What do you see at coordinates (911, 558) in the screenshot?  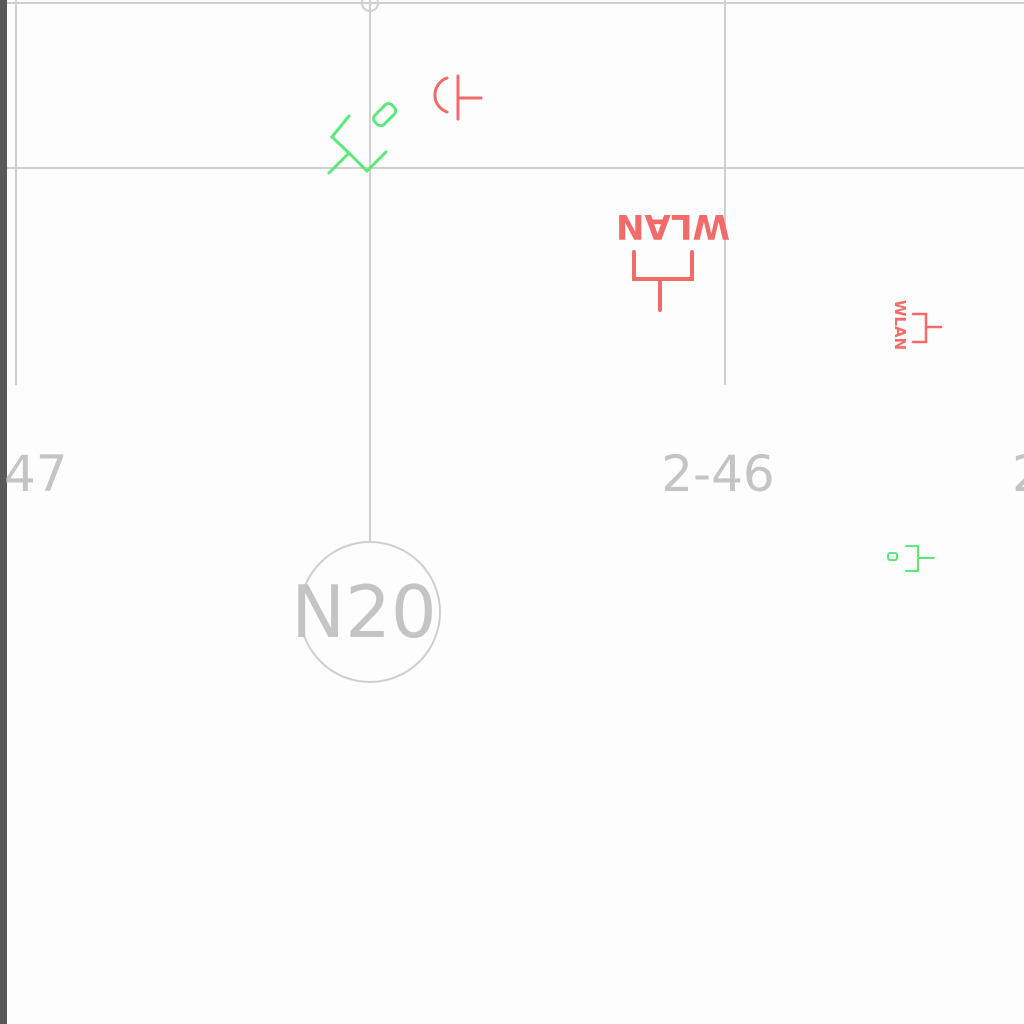 I see `green-outlet-symbol-small` at bounding box center [911, 558].